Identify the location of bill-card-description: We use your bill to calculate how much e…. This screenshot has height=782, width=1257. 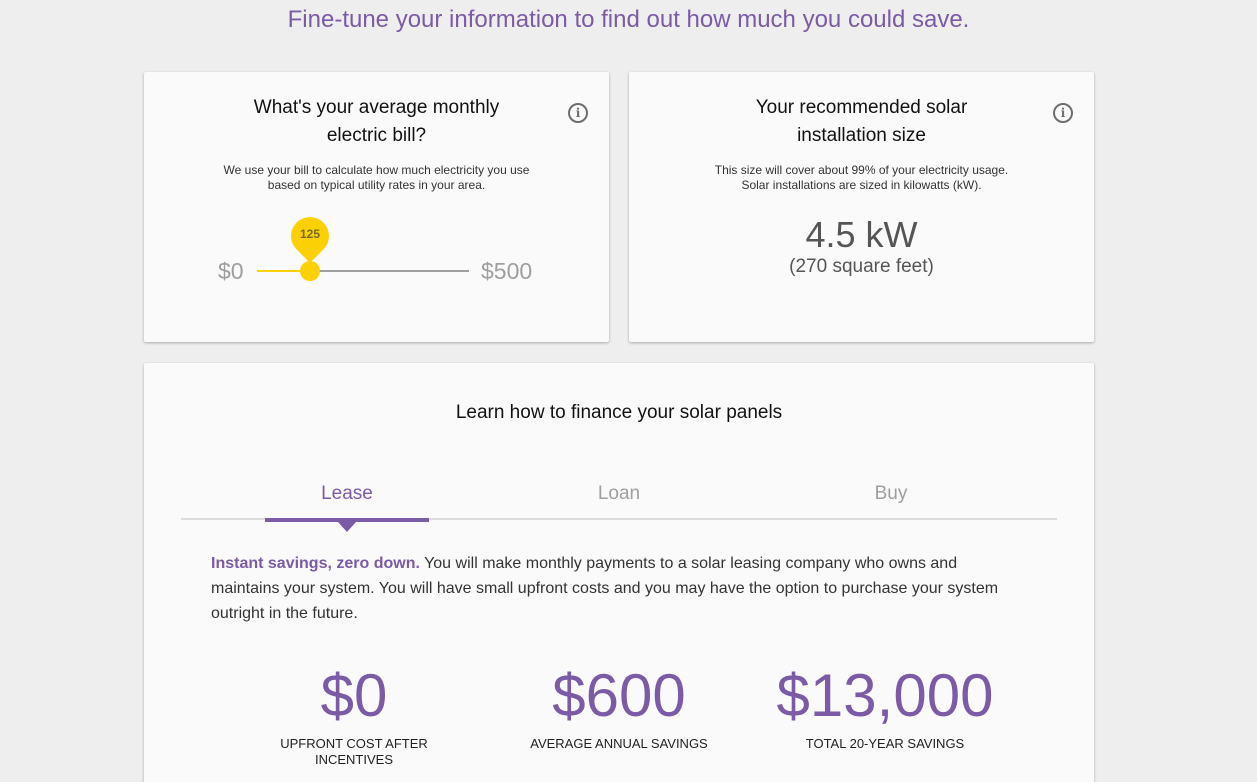
(376, 178).